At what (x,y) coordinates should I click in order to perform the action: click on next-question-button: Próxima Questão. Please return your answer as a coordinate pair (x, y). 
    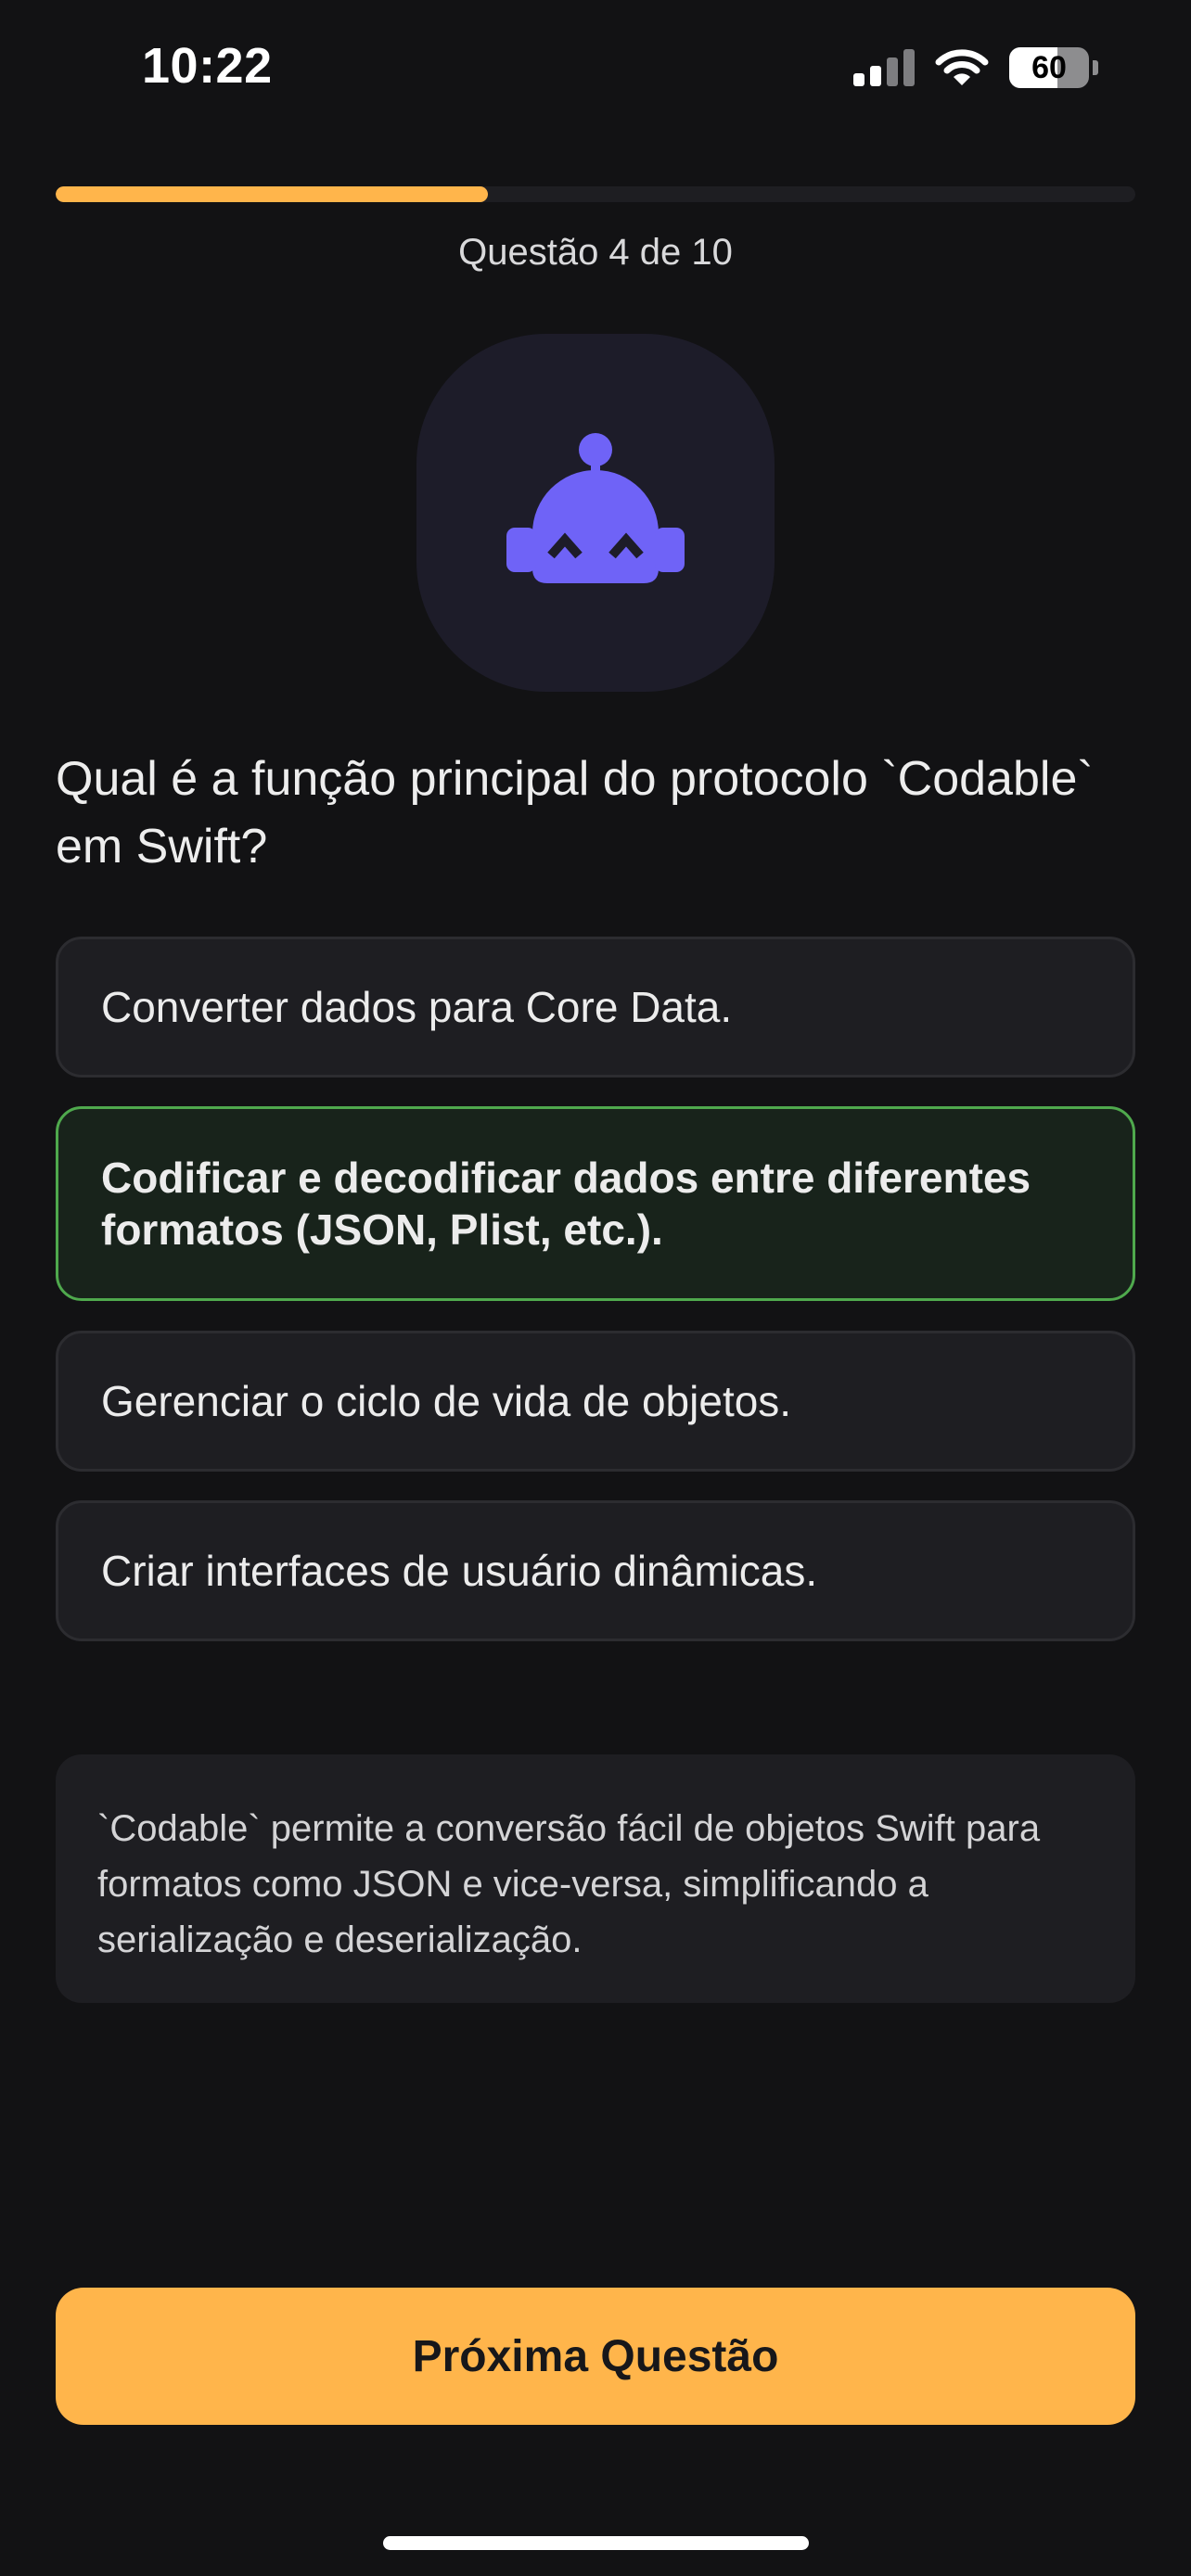
    Looking at the image, I should click on (595, 2356).